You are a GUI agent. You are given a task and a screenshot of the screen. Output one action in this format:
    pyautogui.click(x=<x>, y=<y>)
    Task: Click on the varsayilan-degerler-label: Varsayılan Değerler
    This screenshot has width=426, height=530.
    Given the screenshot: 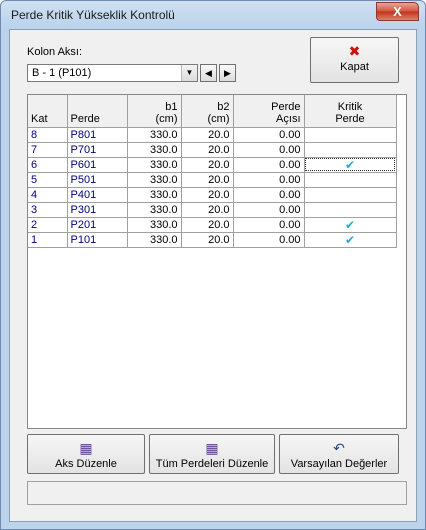 What is the action you would take?
    pyautogui.click(x=339, y=464)
    